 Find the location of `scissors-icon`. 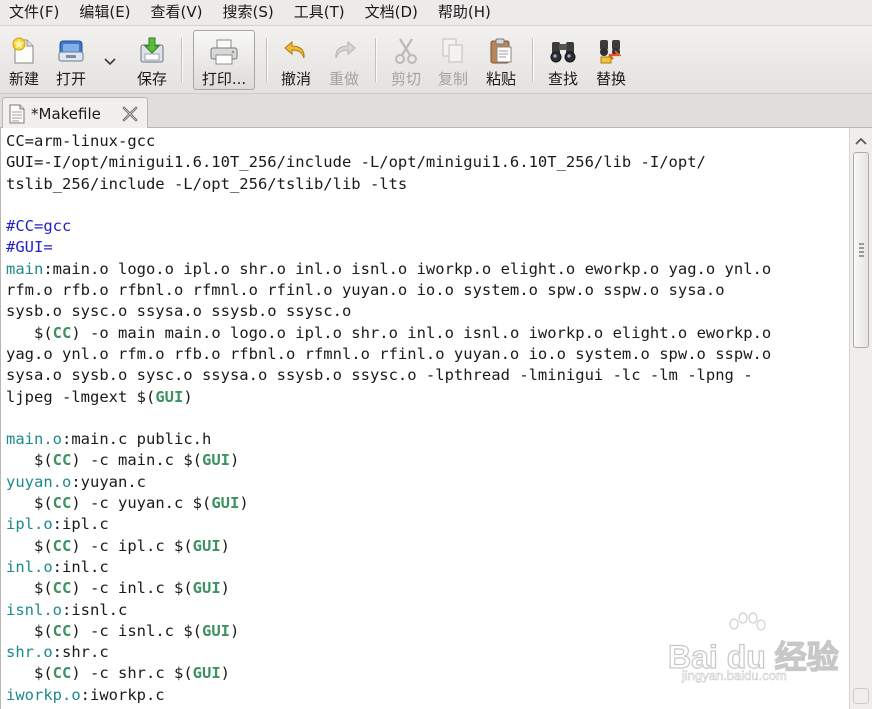

scissors-icon is located at coordinates (406, 51).